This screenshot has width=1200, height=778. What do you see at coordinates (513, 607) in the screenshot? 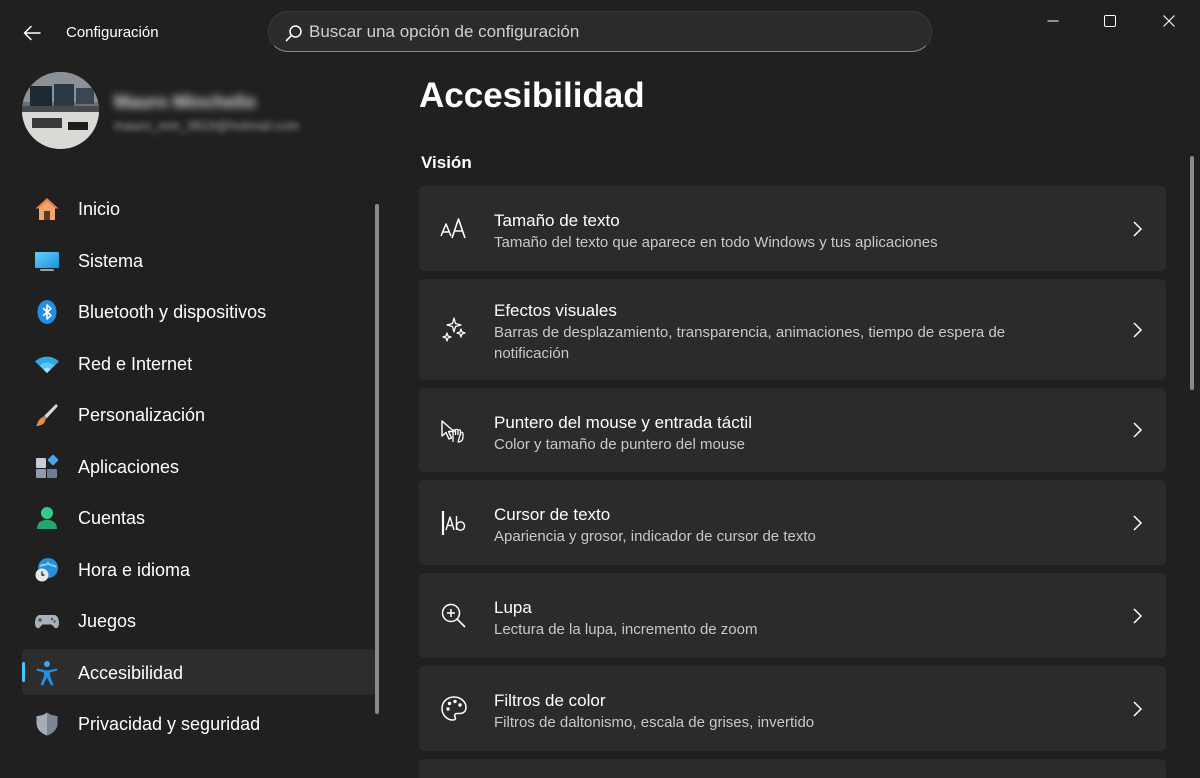
I see `card-title: Lupa` at bounding box center [513, 607].